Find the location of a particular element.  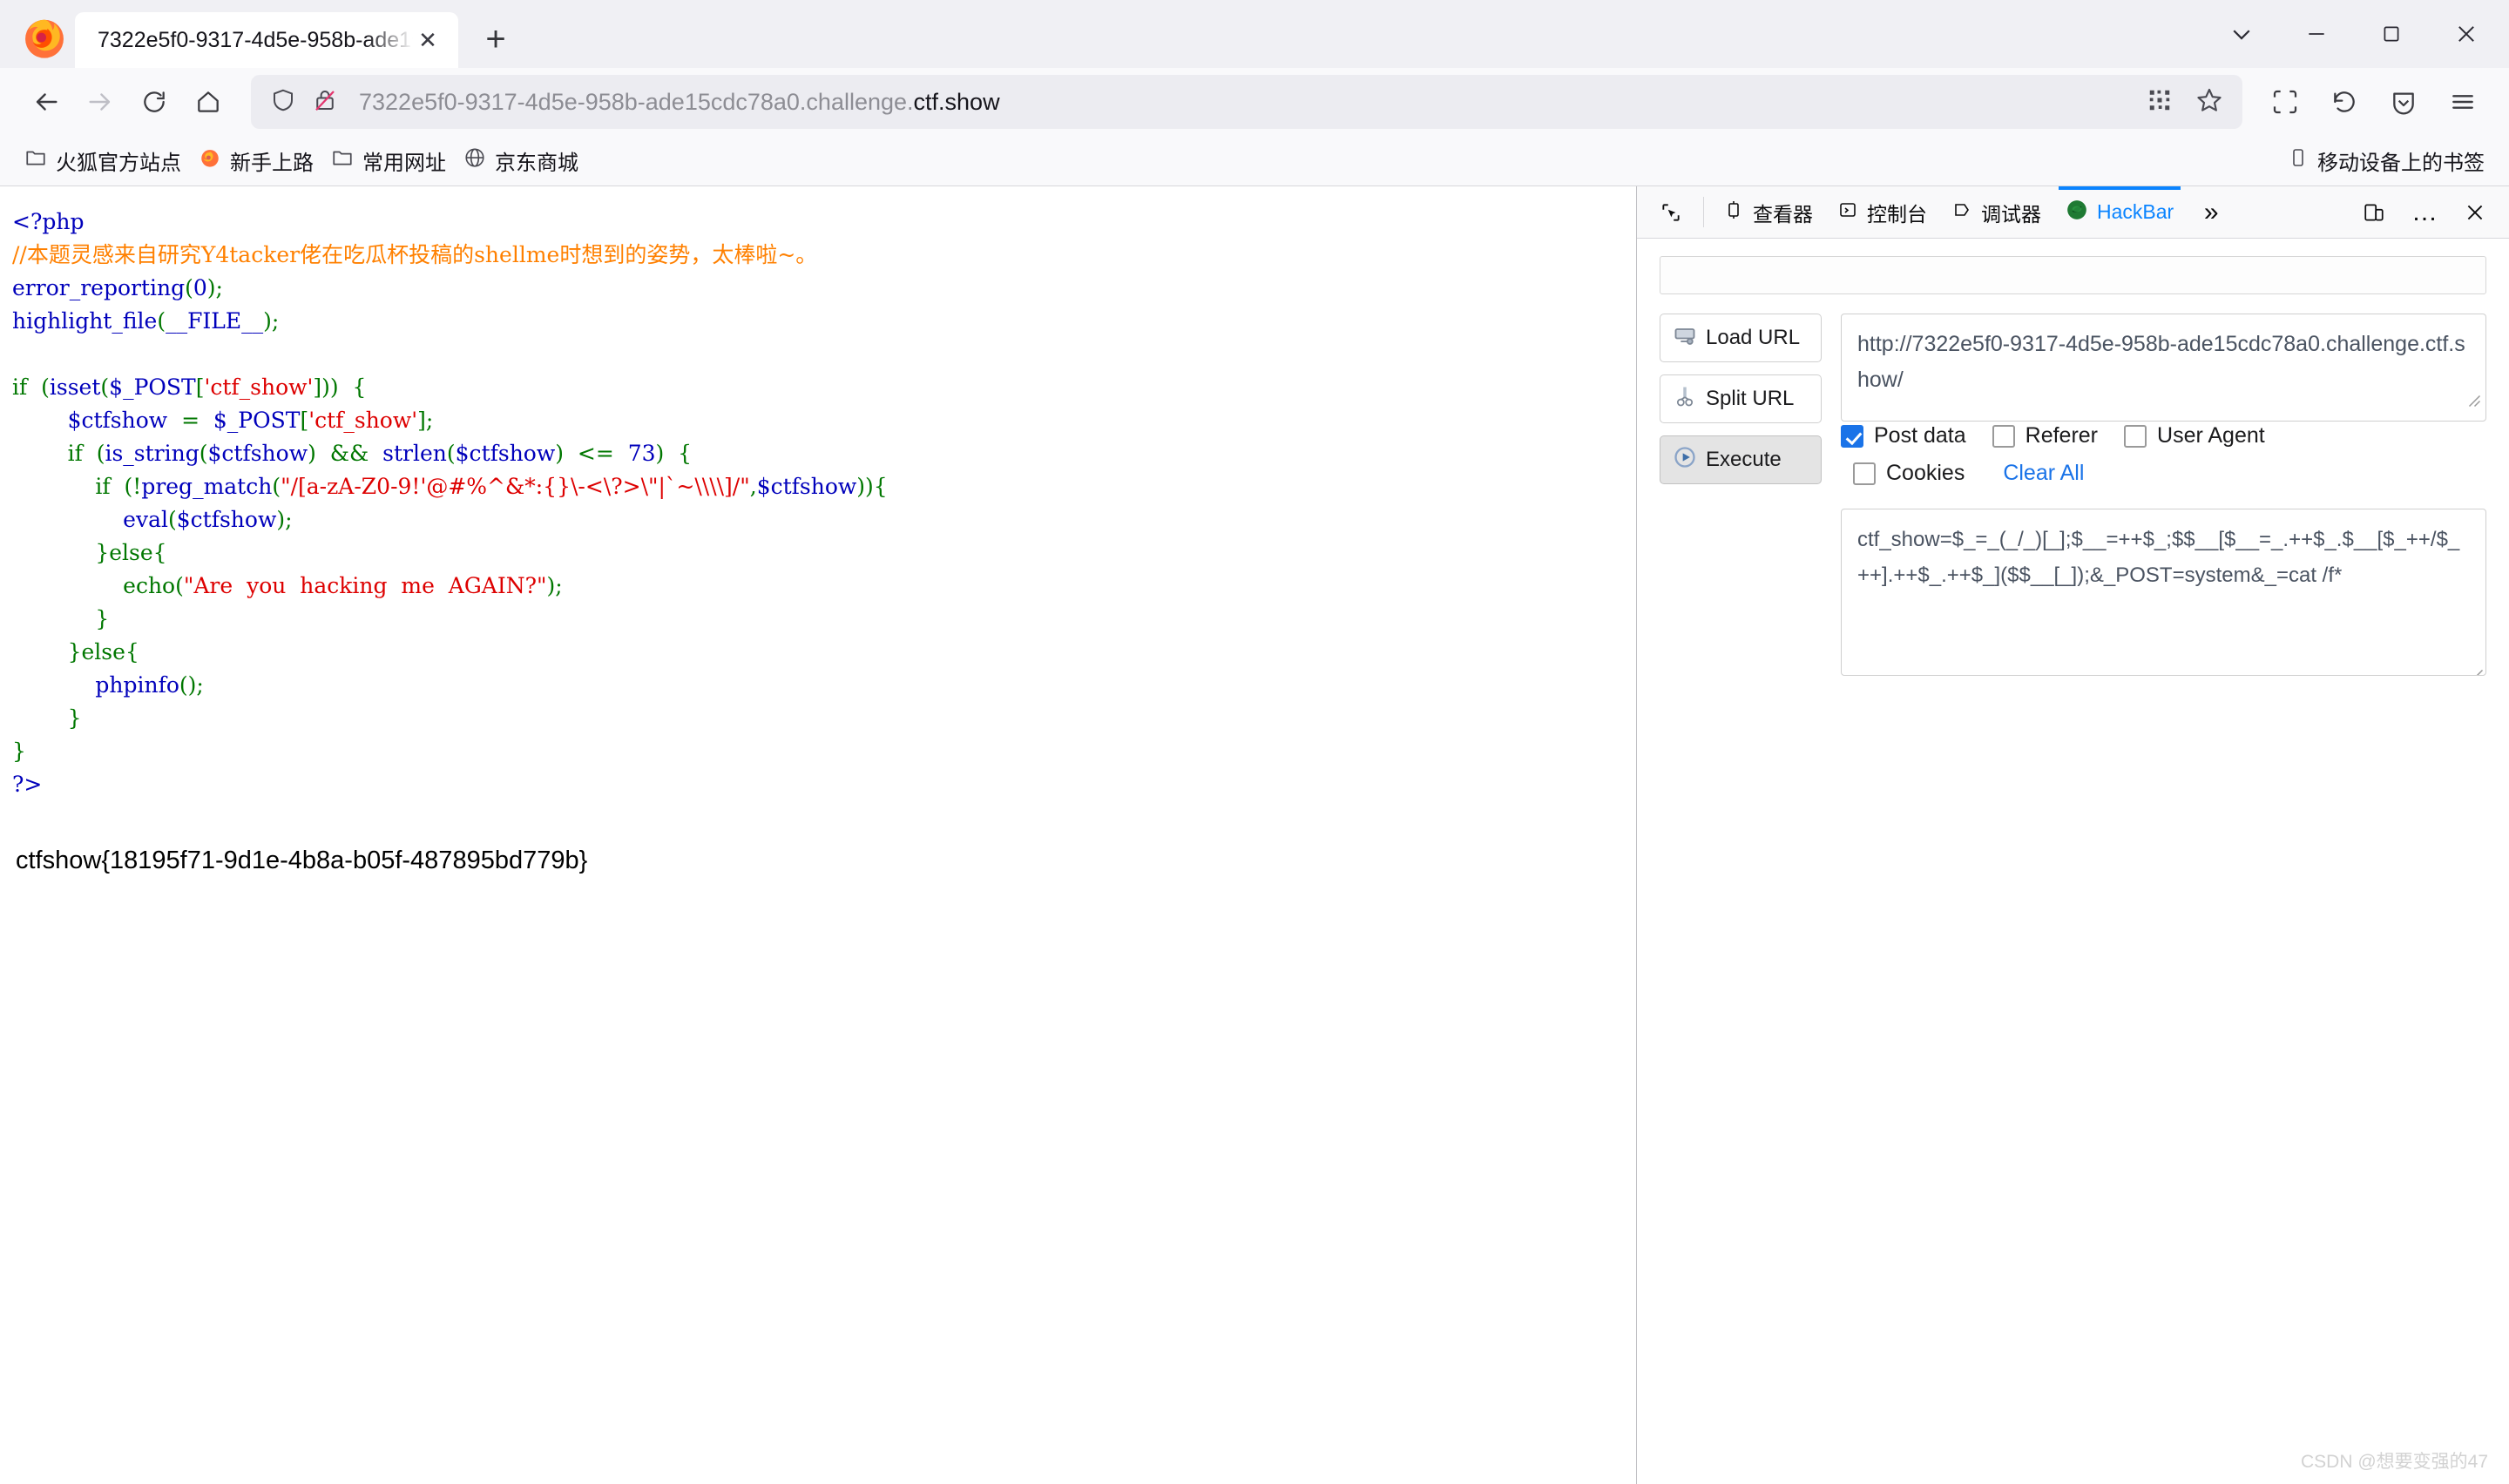

load-url-icon is located at coordinates (1685, 338).